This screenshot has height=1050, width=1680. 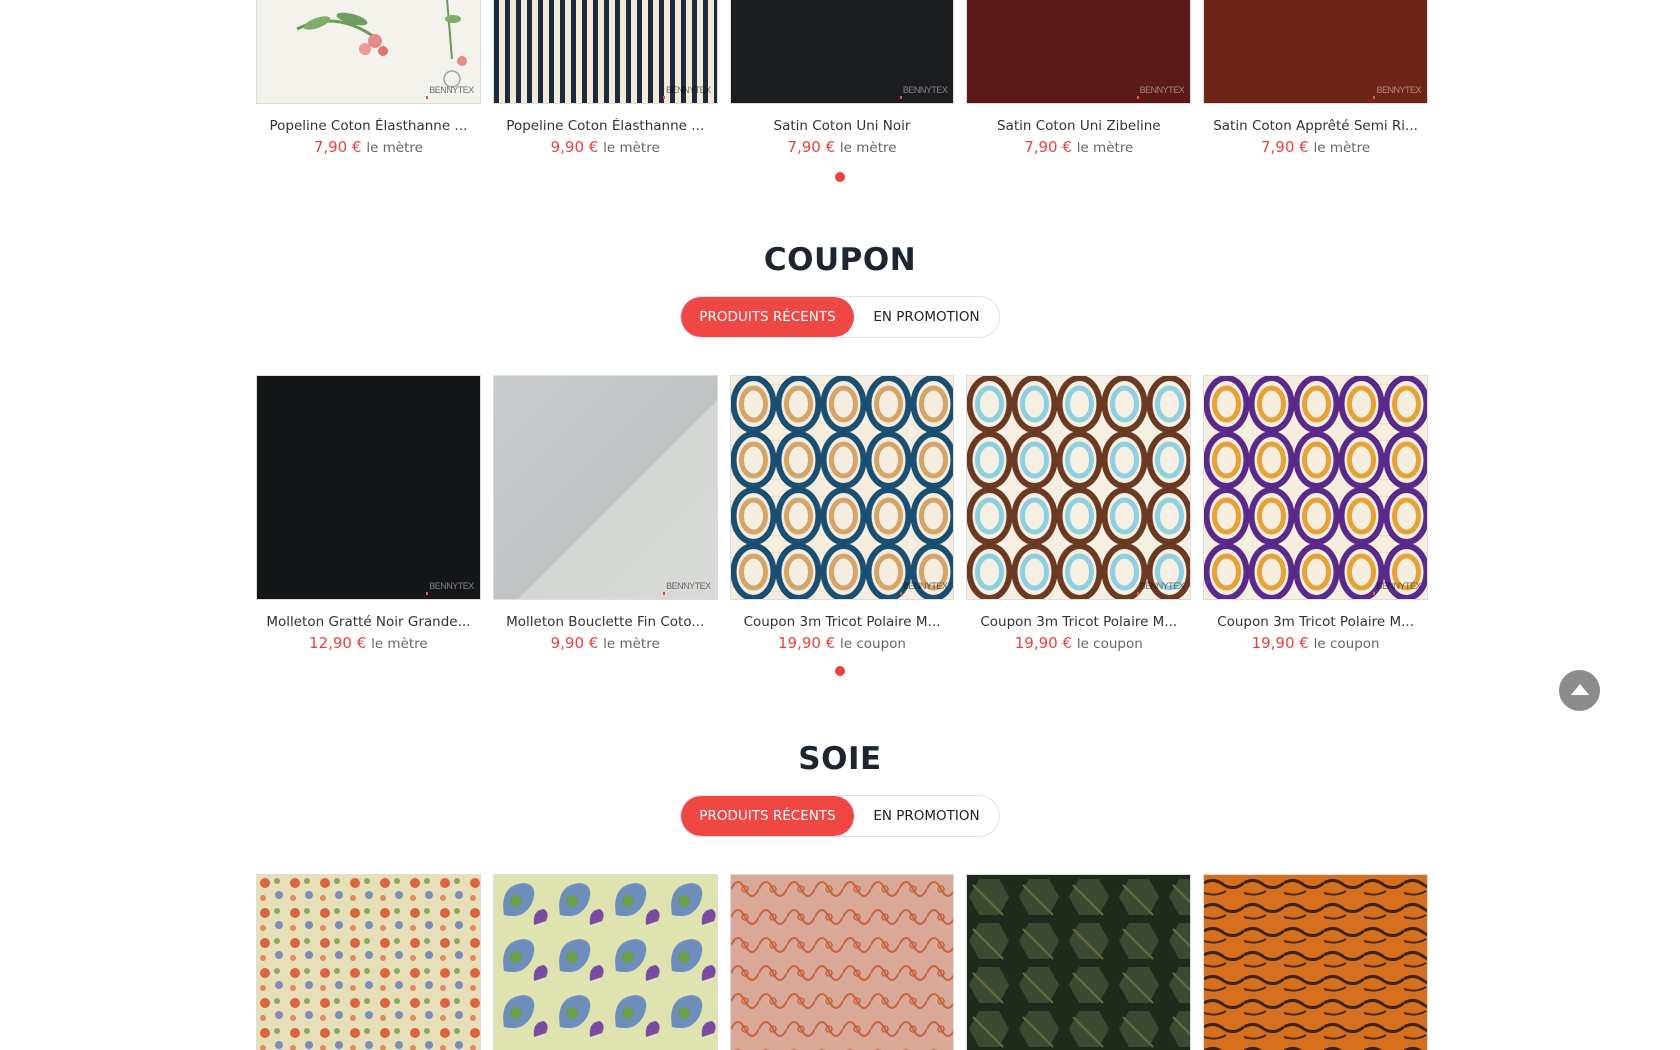 I want to click on product-name: Satin Coton Uni Zibeline, so click(x=1078, y=126).